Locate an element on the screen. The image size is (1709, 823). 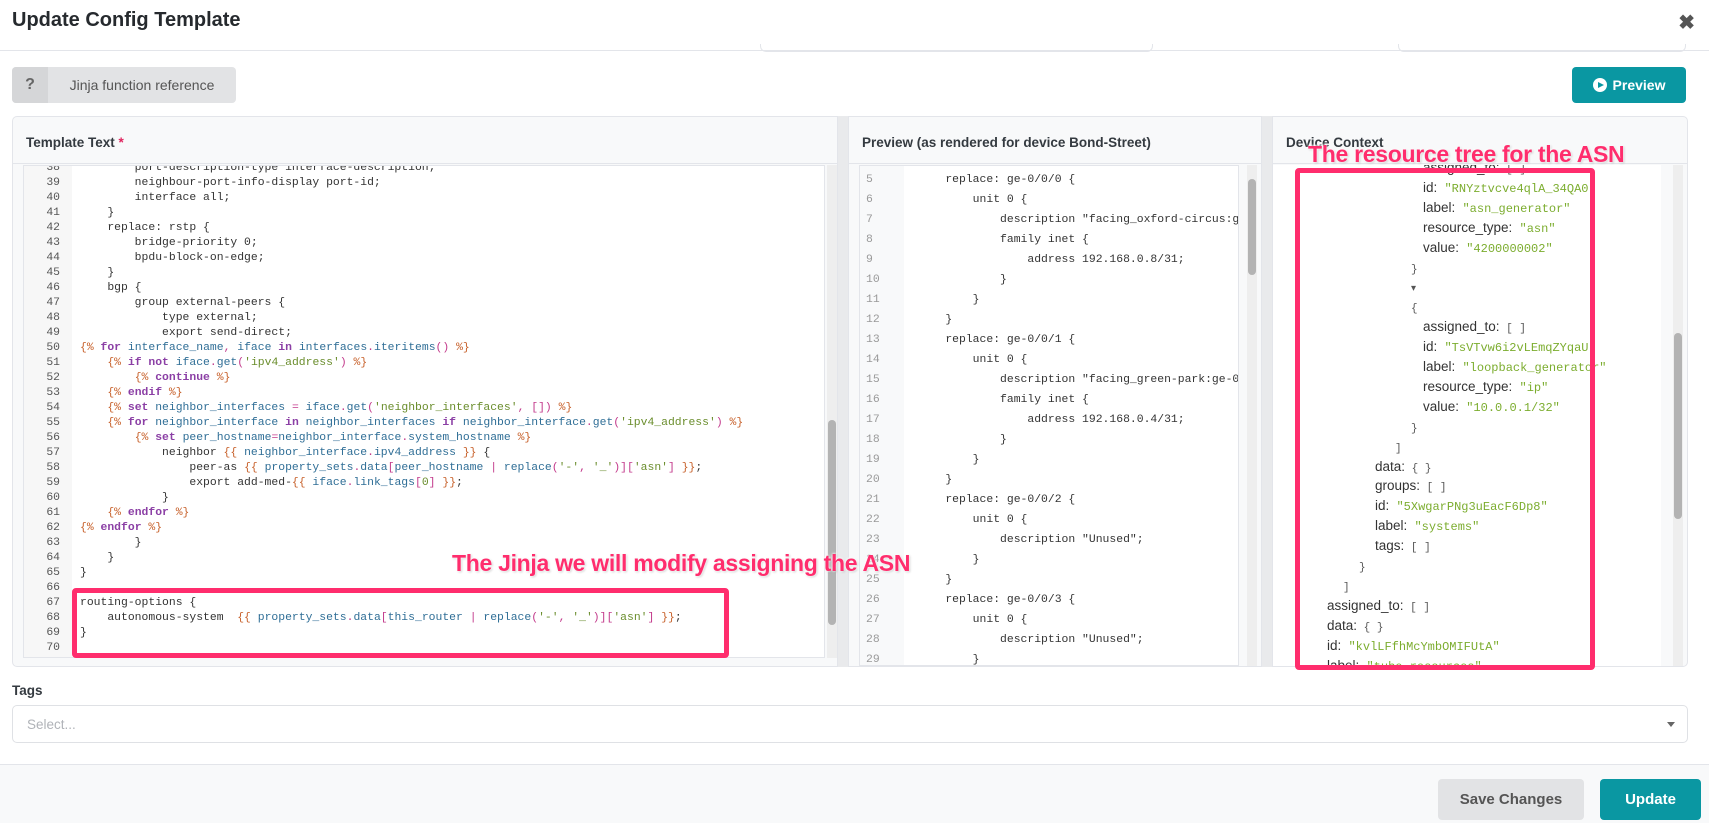
preview-line: 14 unit 0 { is located at coordinates (1049, 363).